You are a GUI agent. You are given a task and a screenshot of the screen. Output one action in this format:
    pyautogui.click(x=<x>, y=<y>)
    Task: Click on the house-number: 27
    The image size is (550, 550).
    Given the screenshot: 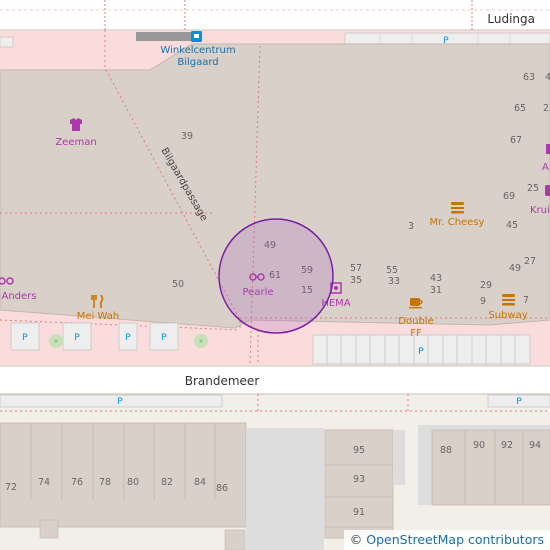 What is the action you would take?
    pyautogui.click(x=530, y=261)
    